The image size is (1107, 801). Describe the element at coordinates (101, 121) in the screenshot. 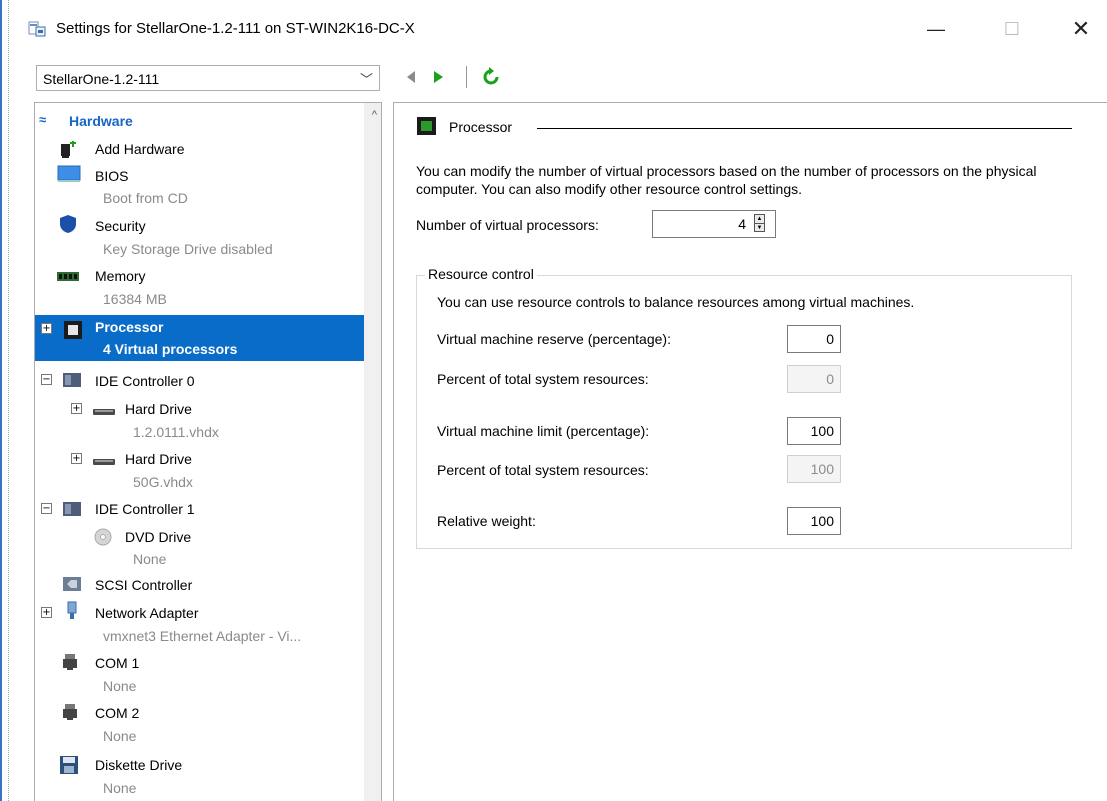

I see `tree-section-hardware: Hardware` at that location.